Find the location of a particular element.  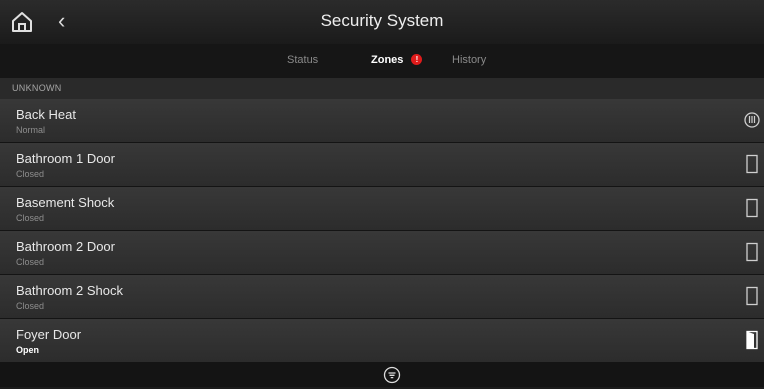

section-label: UNKNOWN is located at coordinates (37, 88).